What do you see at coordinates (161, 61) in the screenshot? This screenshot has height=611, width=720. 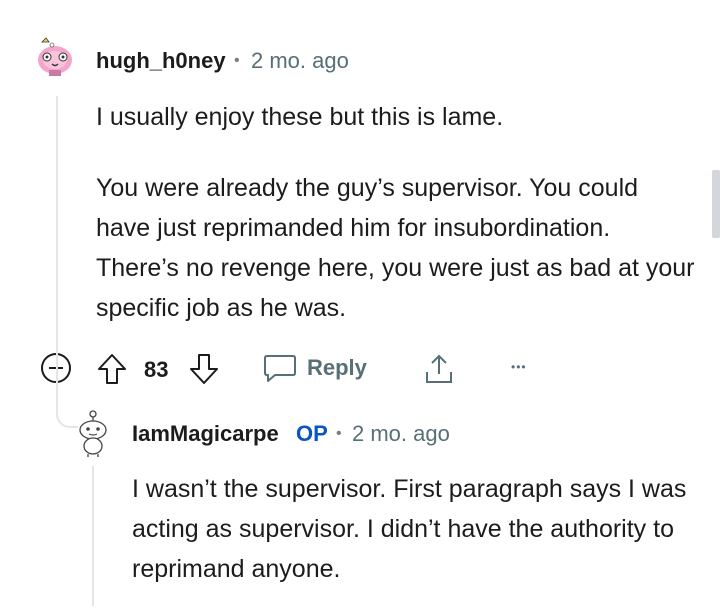 I see `comment-username: hugh_h0ney` at bounding box center [161, 61].